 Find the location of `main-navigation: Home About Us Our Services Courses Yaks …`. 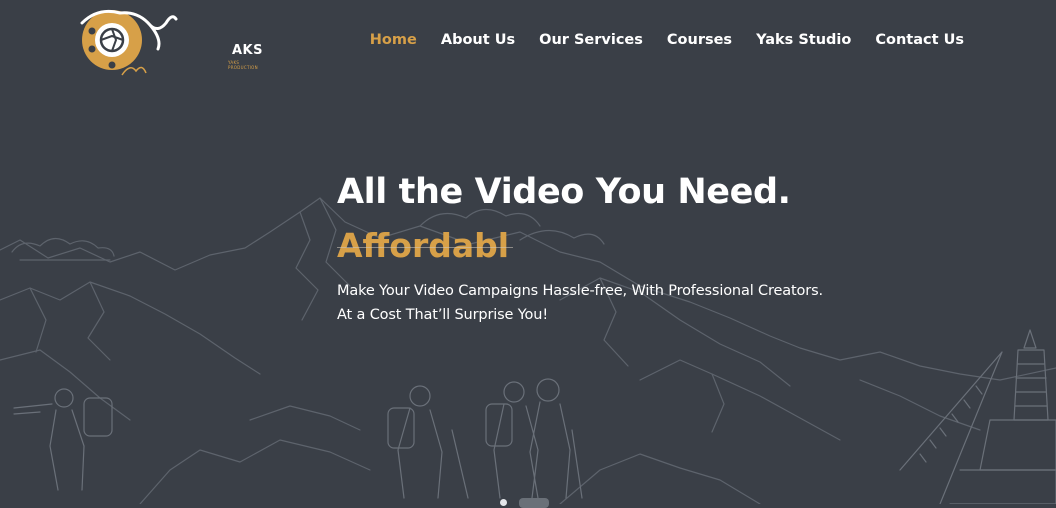

main-navigation: Home About Us Our Services Courses Yaks … is located at coordinates (667, 40).